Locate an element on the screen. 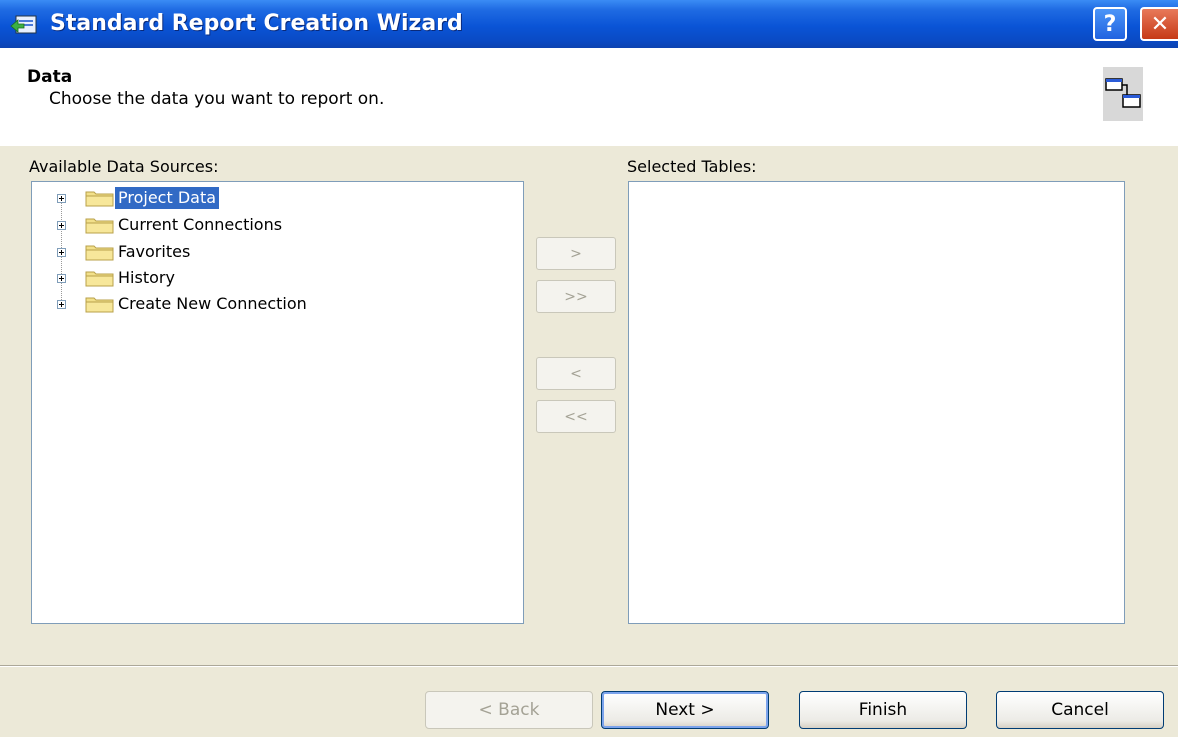 Image resolution: width=1178 pixels, height=737 pixels. remove-button: < is located at coordinates (576, 373).